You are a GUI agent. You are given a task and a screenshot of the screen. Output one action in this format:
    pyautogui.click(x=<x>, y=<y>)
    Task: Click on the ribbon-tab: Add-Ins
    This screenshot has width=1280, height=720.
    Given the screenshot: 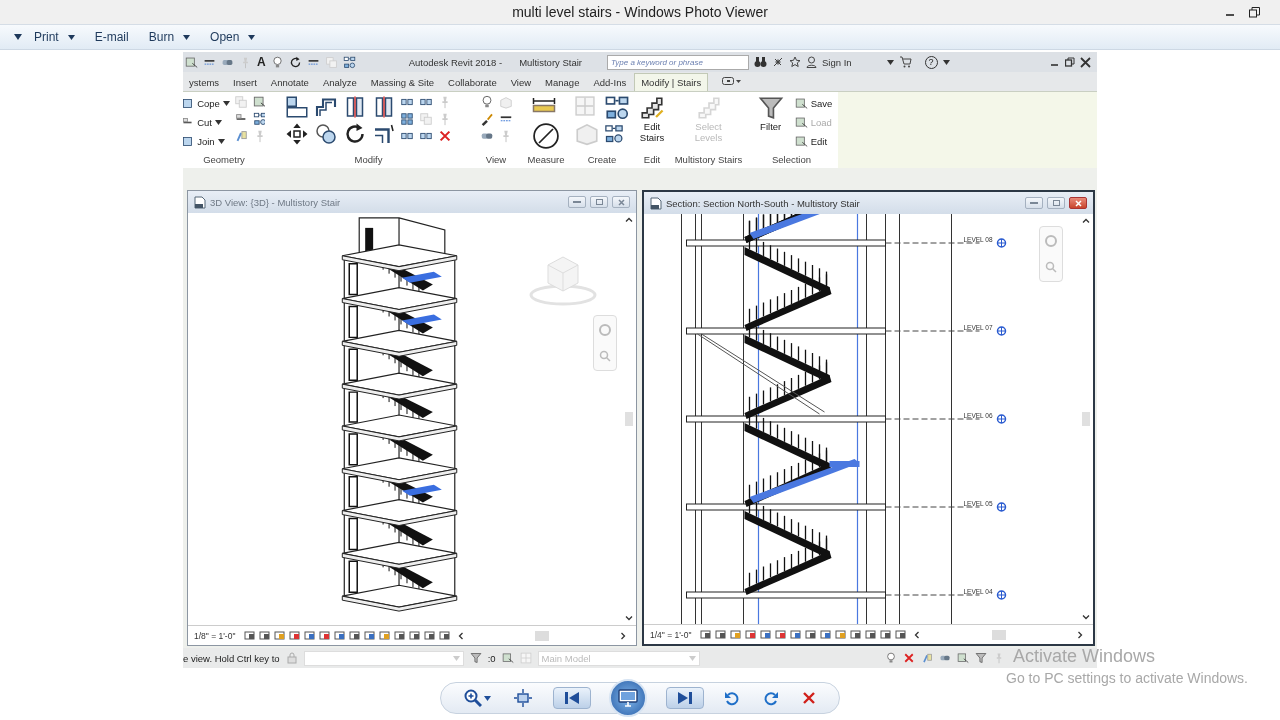 What is the action you would take?
    pyautogui.click(x=610, y=82)
    